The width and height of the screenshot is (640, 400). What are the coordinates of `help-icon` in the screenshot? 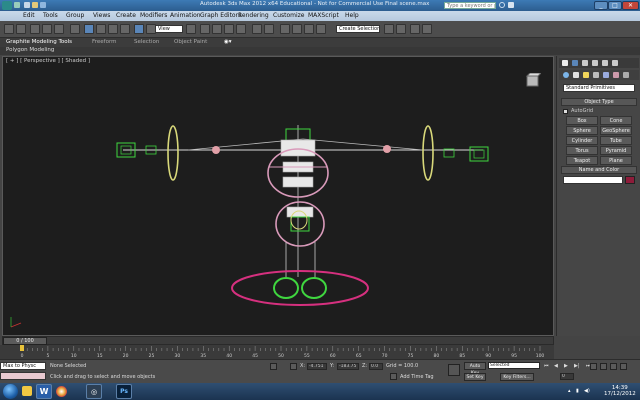 It's located at (511, 5).